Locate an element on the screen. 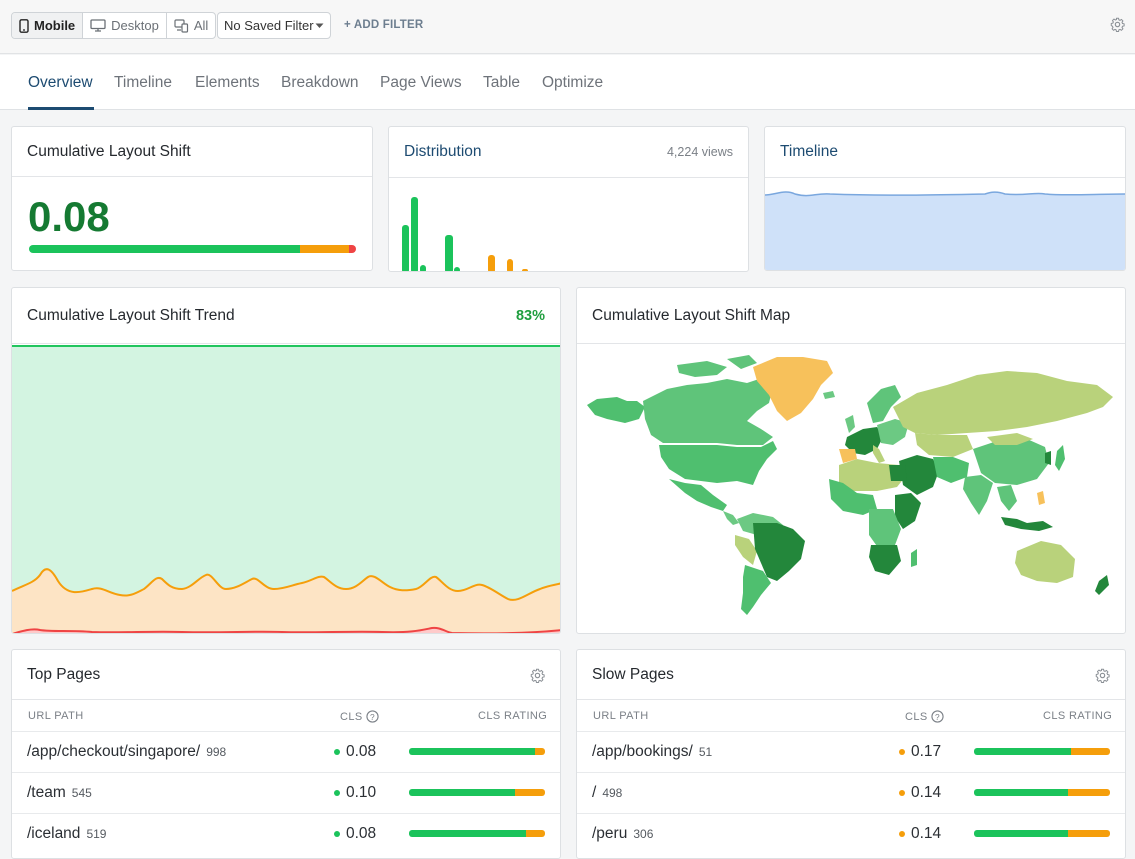 This screenshot has width=1135, height=859. device-option-all: All is located at coordinates (191, 25).